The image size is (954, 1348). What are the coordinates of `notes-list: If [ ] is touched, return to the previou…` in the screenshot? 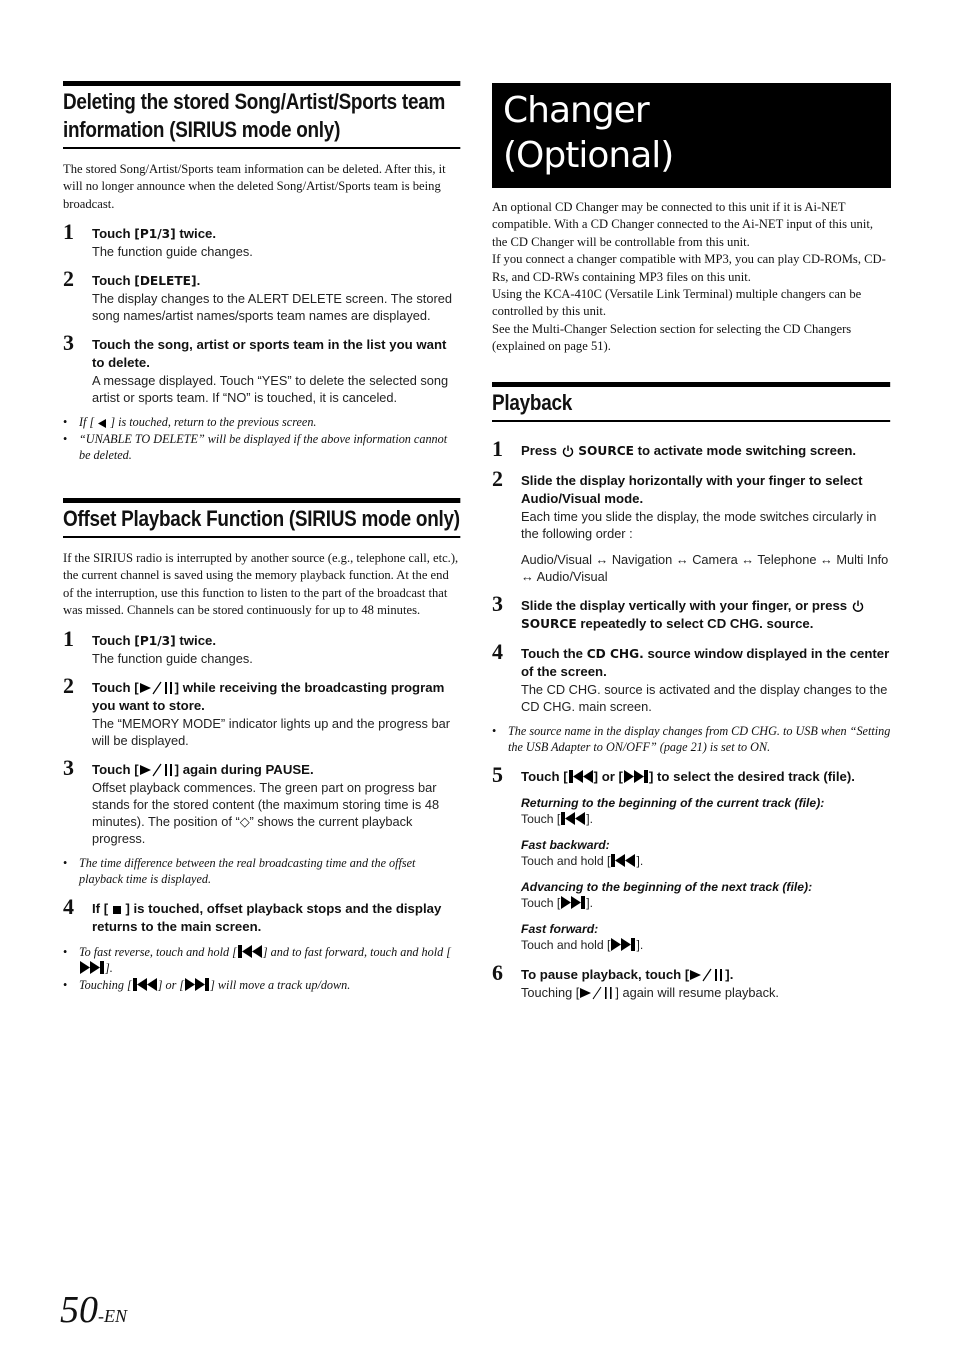 It's located at (262, 439).